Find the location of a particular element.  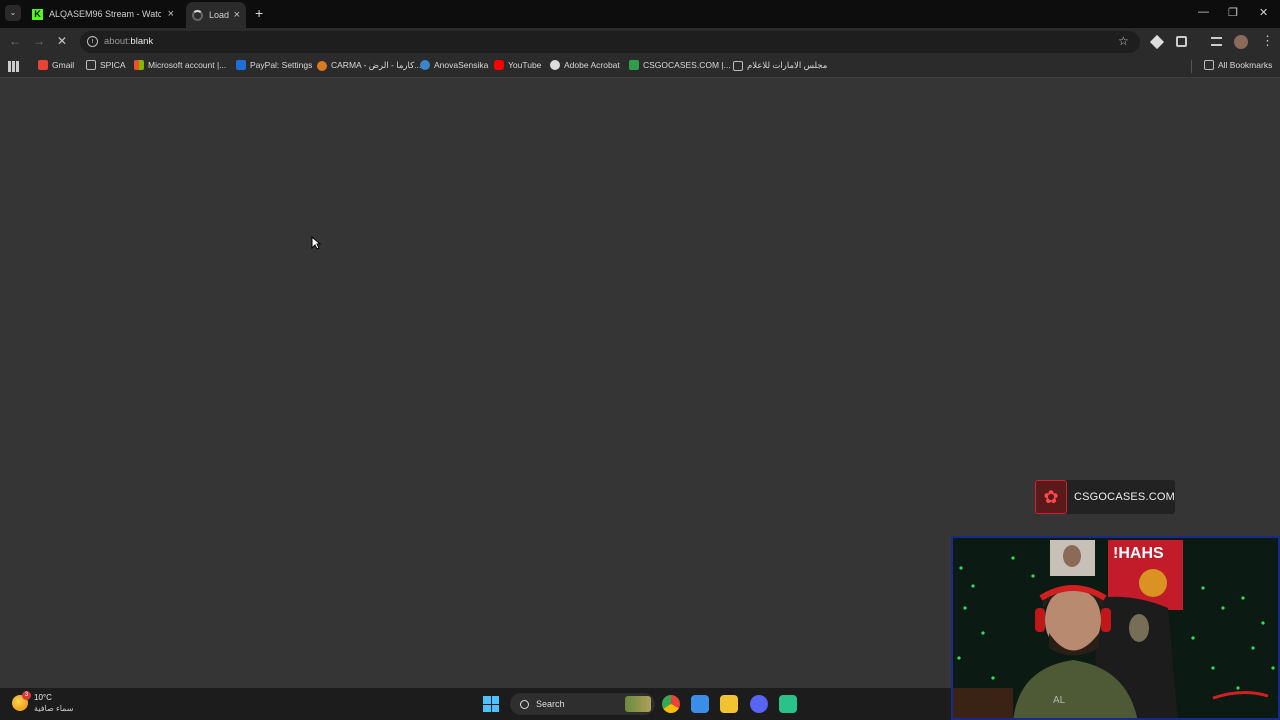

bookmark-paypal: PayPal: Settings is located at coordinates (274, 65).